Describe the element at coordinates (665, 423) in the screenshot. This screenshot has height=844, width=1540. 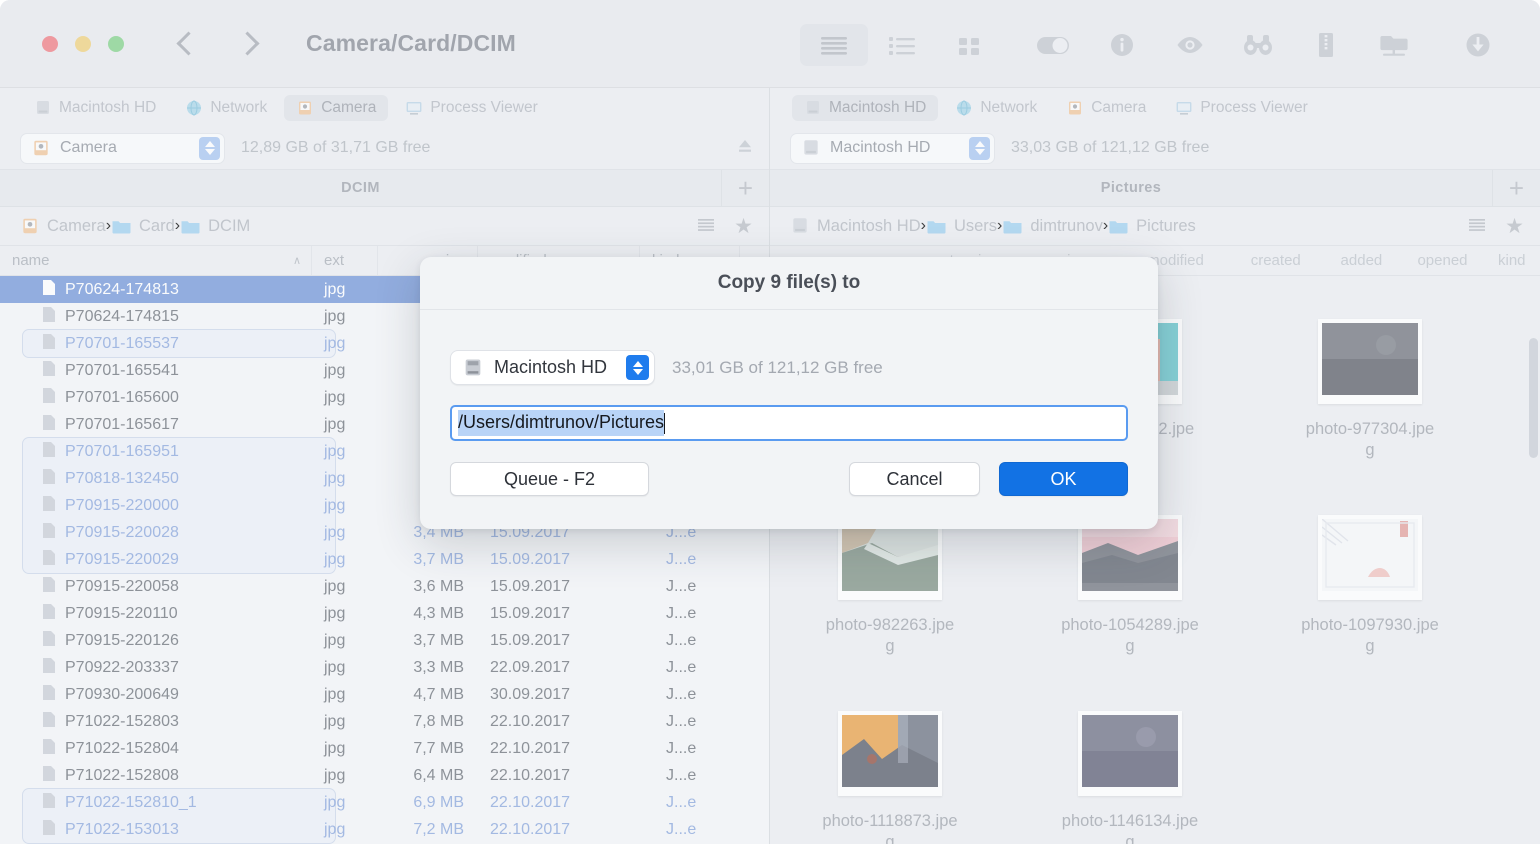
I see `text-caret` at that location.